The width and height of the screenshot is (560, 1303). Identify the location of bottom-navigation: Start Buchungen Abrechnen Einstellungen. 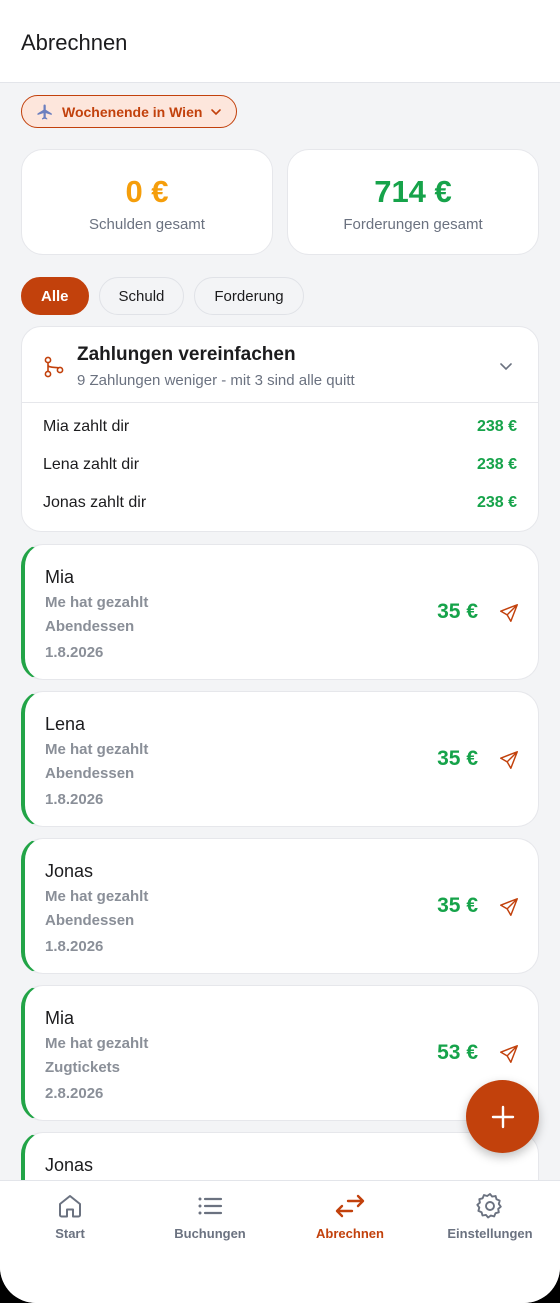
(280, 1241).